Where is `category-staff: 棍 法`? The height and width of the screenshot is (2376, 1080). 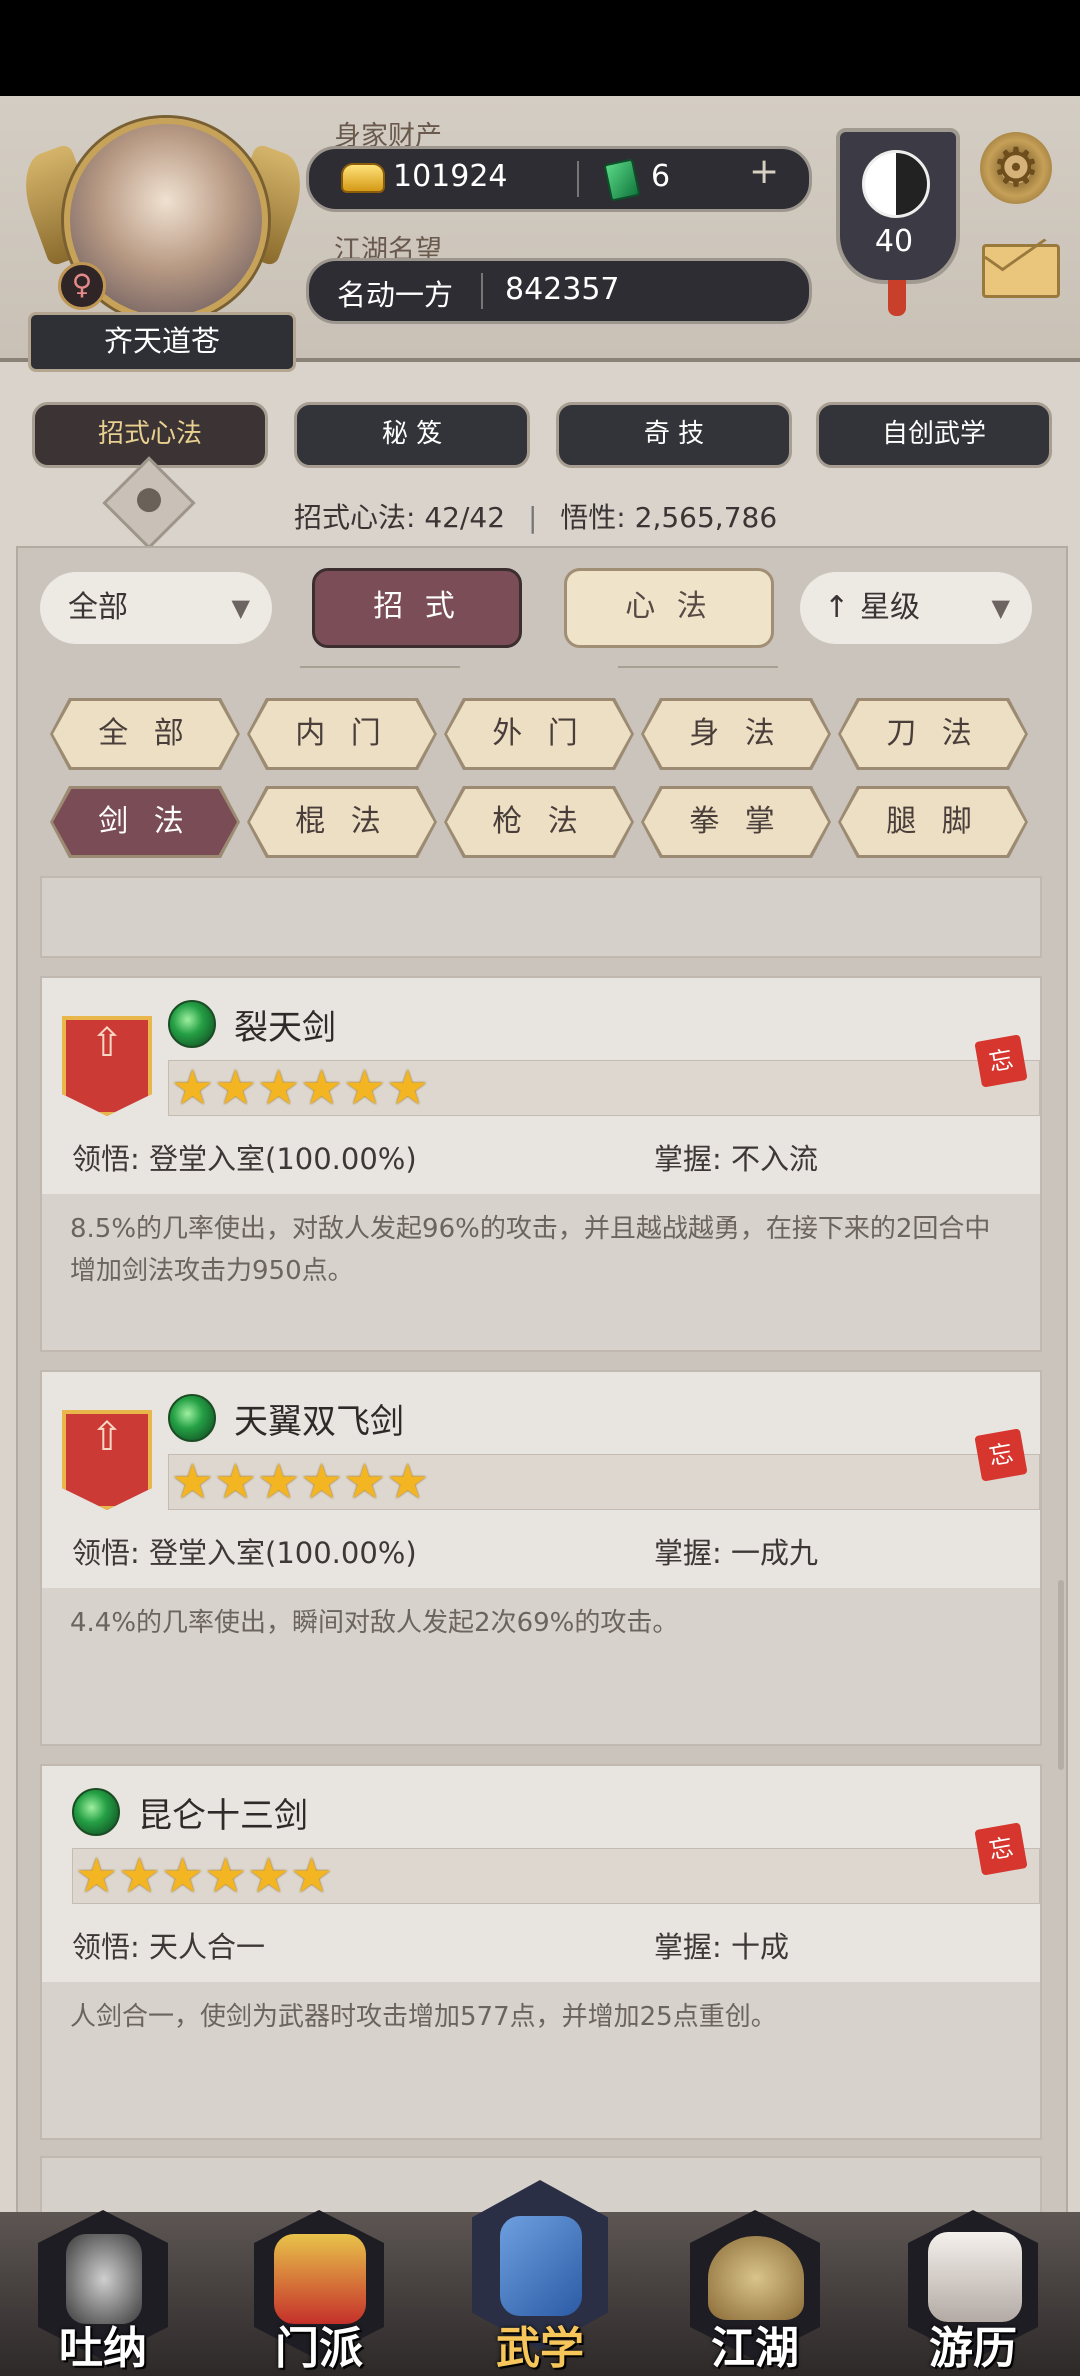 category-staff: 棍 法 is located at coordinates (342, 822).